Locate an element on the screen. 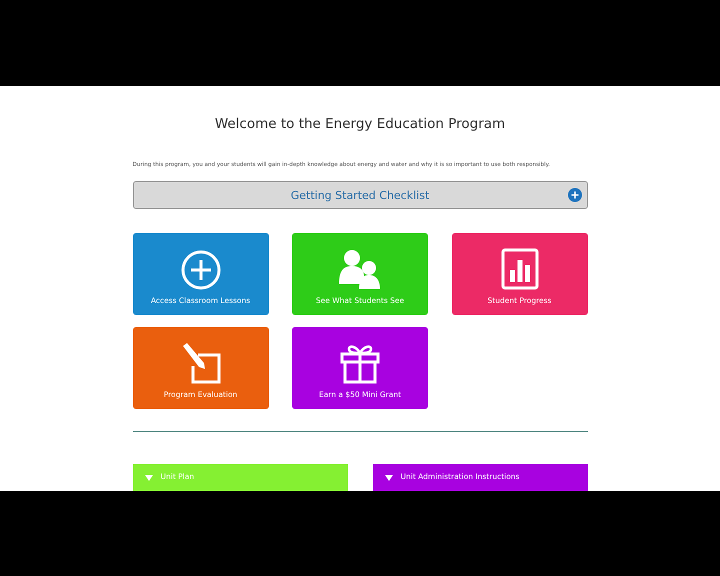  page-title: Welcome to the Energy Education Program is located at coordinates (360, 124).